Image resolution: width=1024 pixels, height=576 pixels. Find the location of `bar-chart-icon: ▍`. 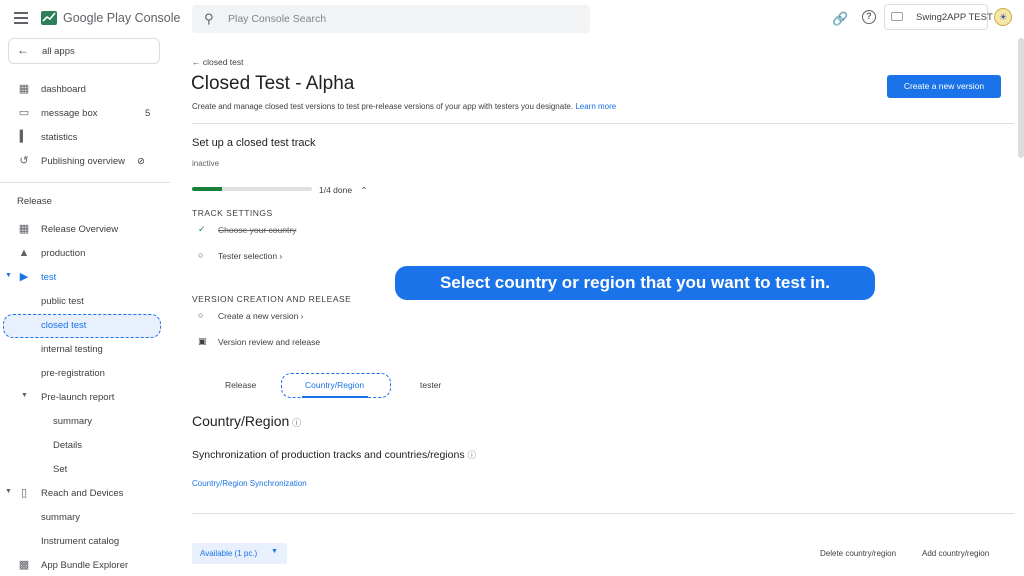

bar-chart-icon: ▍ is located at coordinates (24, 137).